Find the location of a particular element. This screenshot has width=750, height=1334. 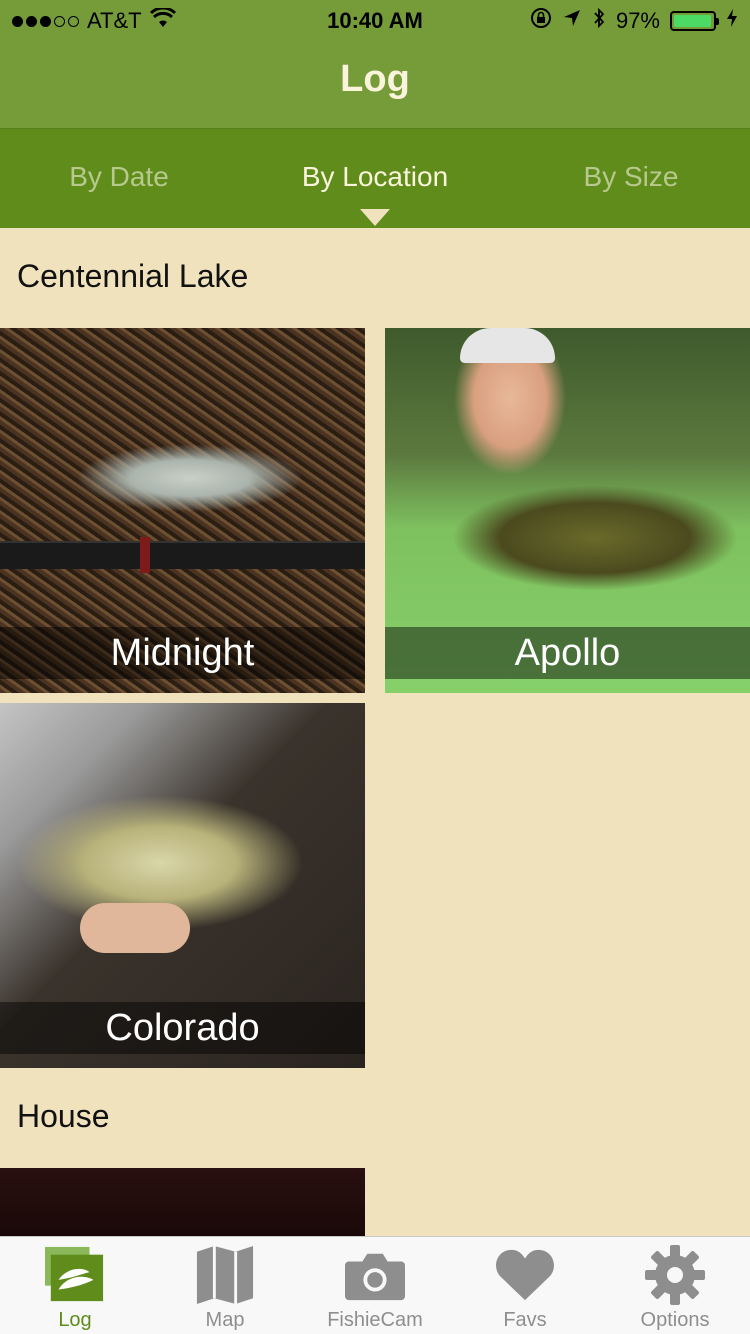

segment-by-size: By Size is located at coordinates (628, 177).